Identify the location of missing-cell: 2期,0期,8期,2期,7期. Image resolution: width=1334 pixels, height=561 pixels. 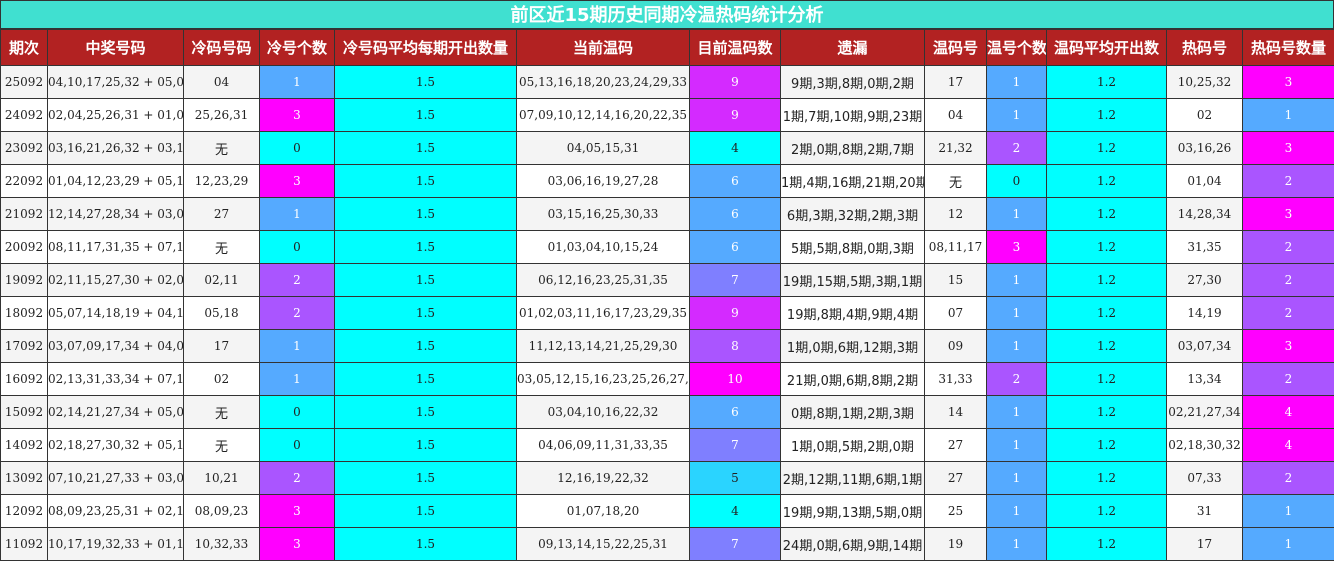
(852, 148).